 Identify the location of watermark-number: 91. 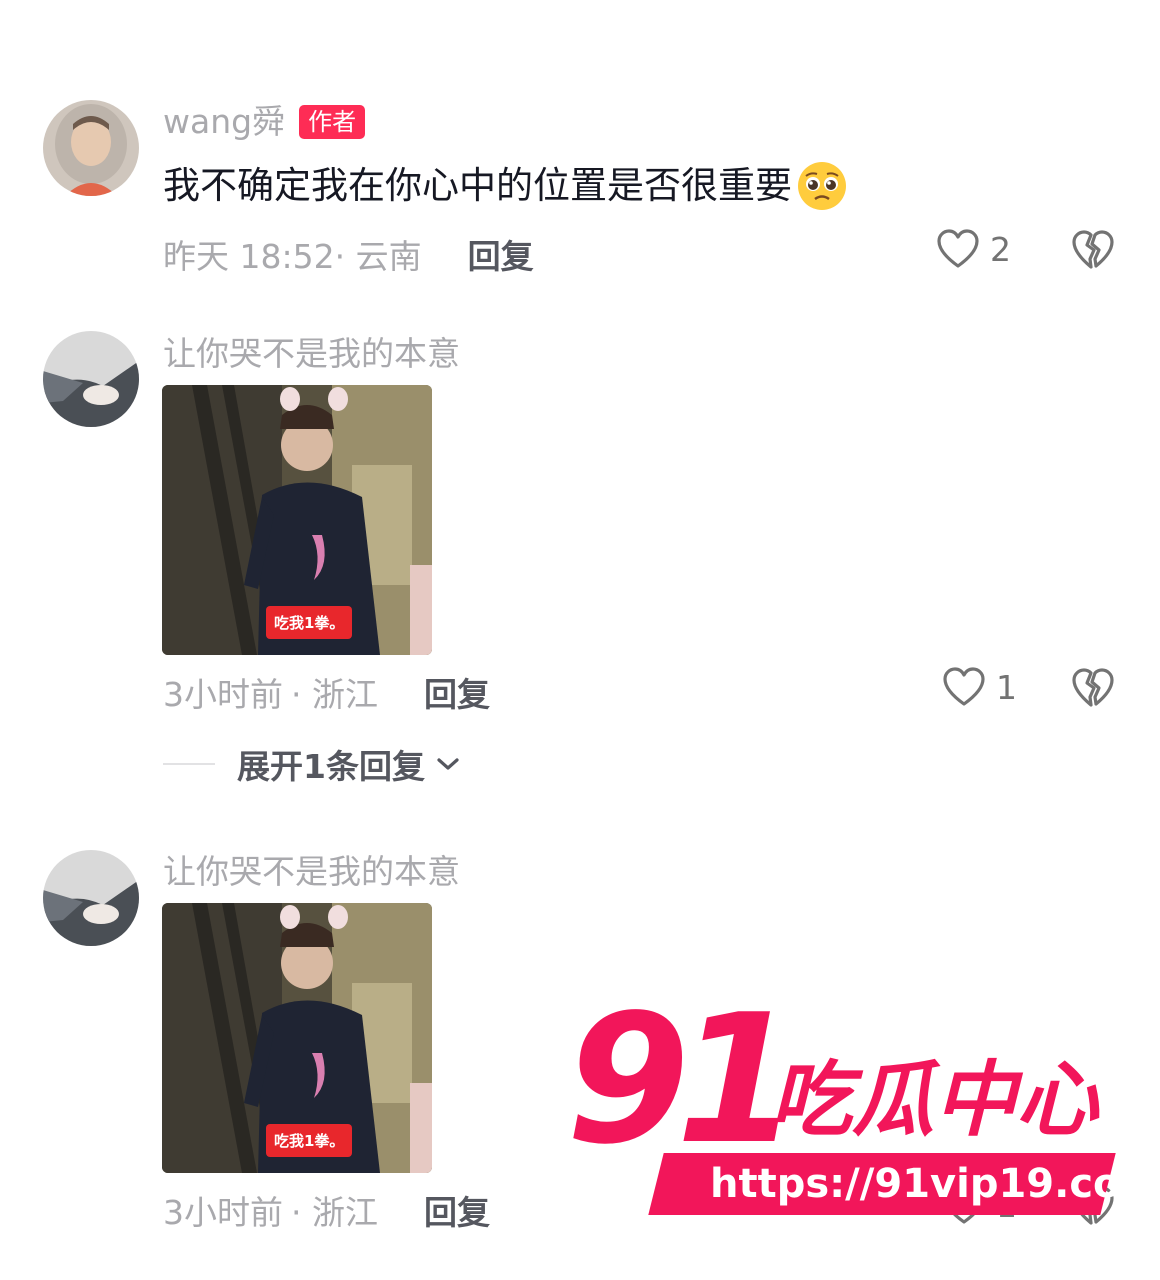
(683, 1079).